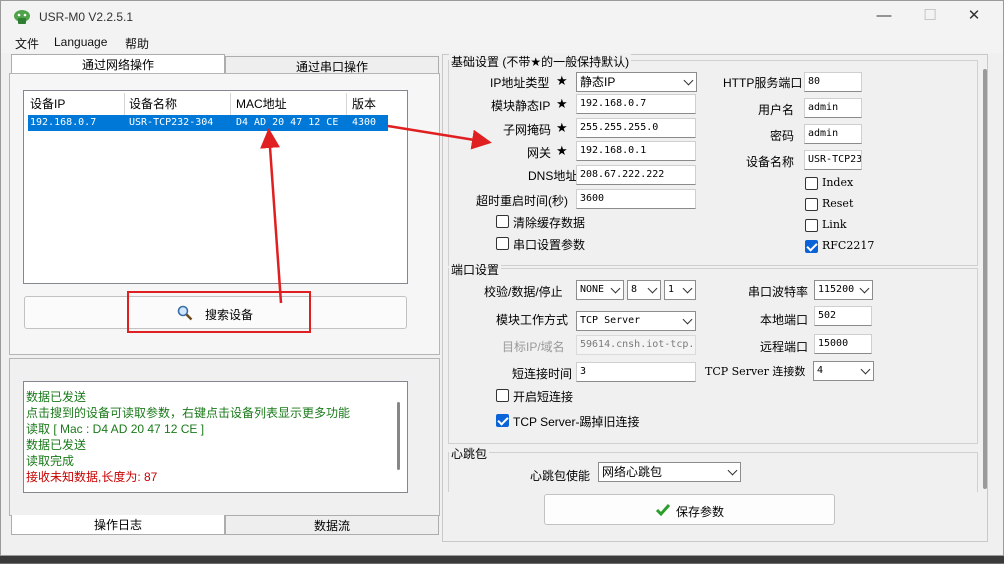 This screenshot has height=564, width=1004. What do you see at coordinates (271, 216) in the screenshot?
I see `annotation-arrow-up` at bounding box center [271, 216].